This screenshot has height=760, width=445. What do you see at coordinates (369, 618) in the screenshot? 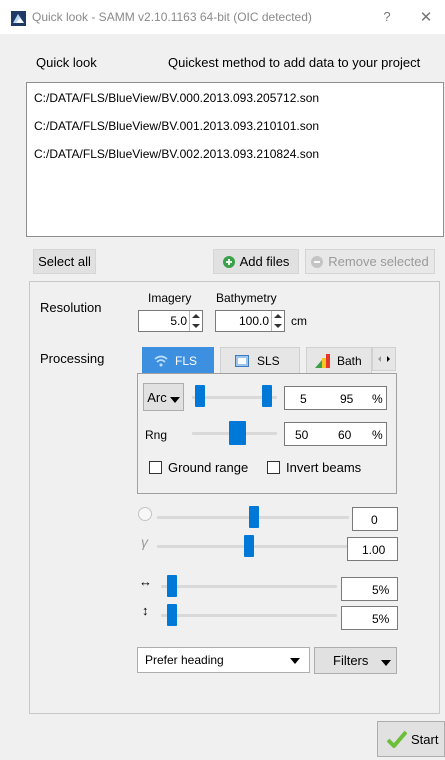
I see `vertical-field: 5%` at bounding box center [369, 618].